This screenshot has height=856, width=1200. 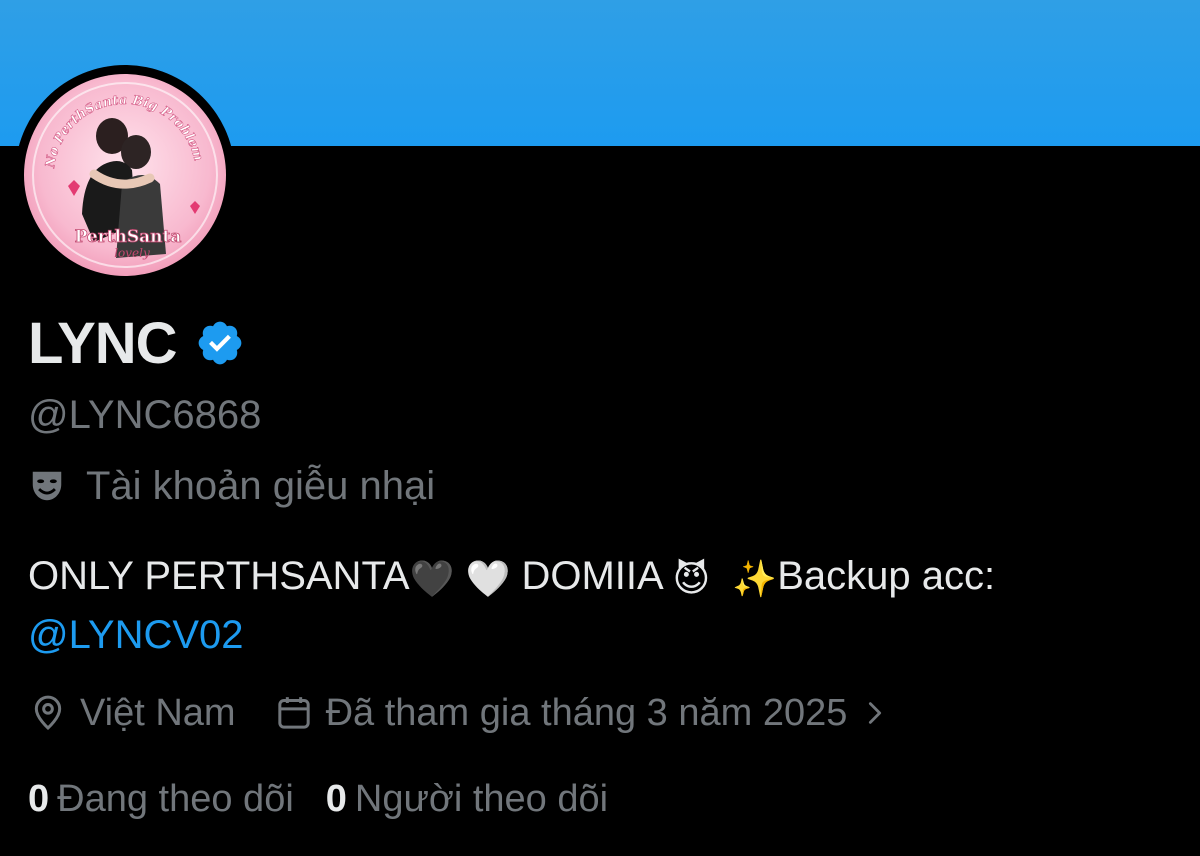 What do you see at coordinates (591, 576) in the screenshot?
I see `bio-text-2: DOMIIA` at bounding box center [591, 576].